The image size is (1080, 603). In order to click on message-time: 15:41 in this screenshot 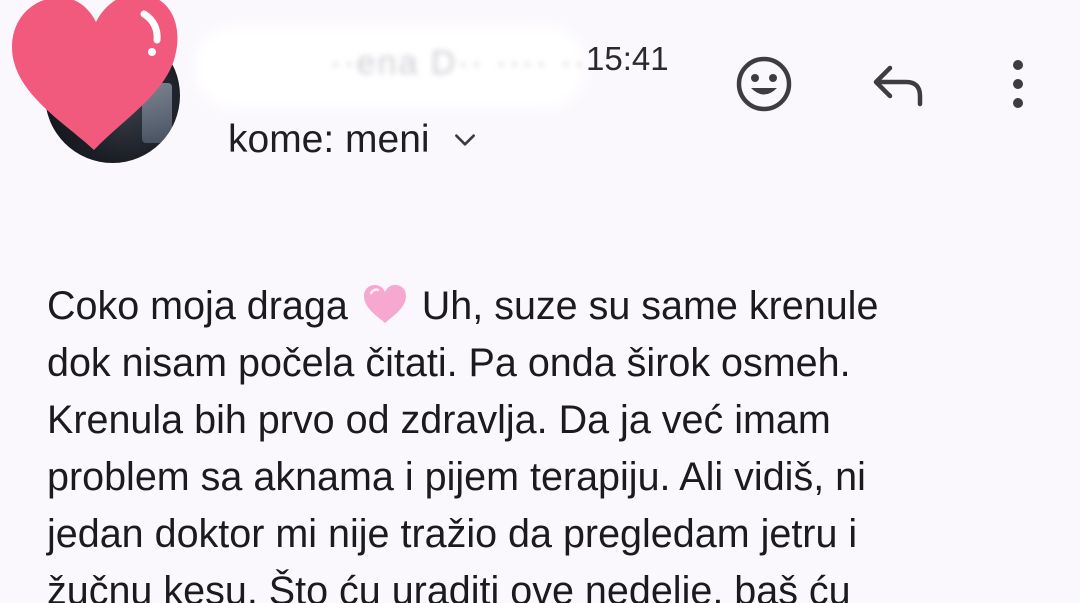, I will do `click(627, 58)`.